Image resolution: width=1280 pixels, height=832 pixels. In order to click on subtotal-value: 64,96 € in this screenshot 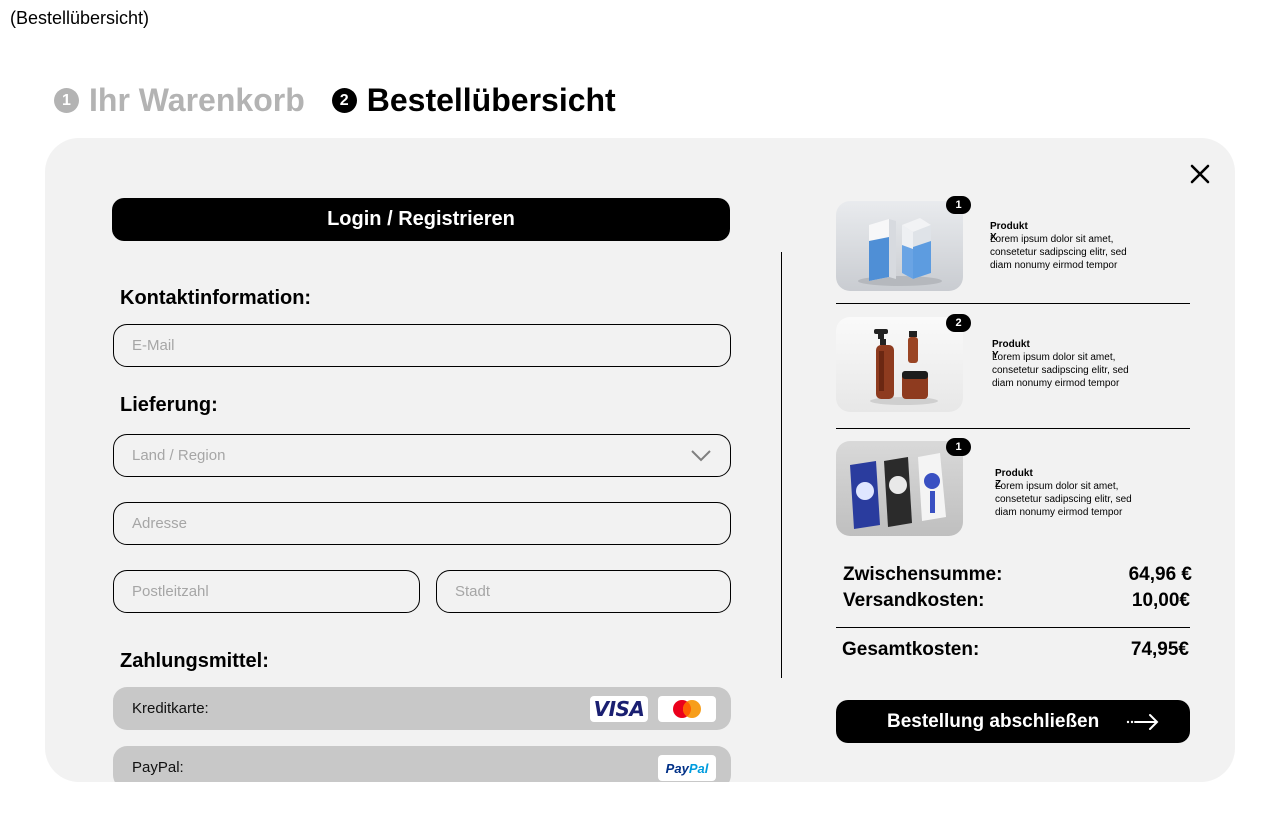, I will do `click(1160, 574)`.